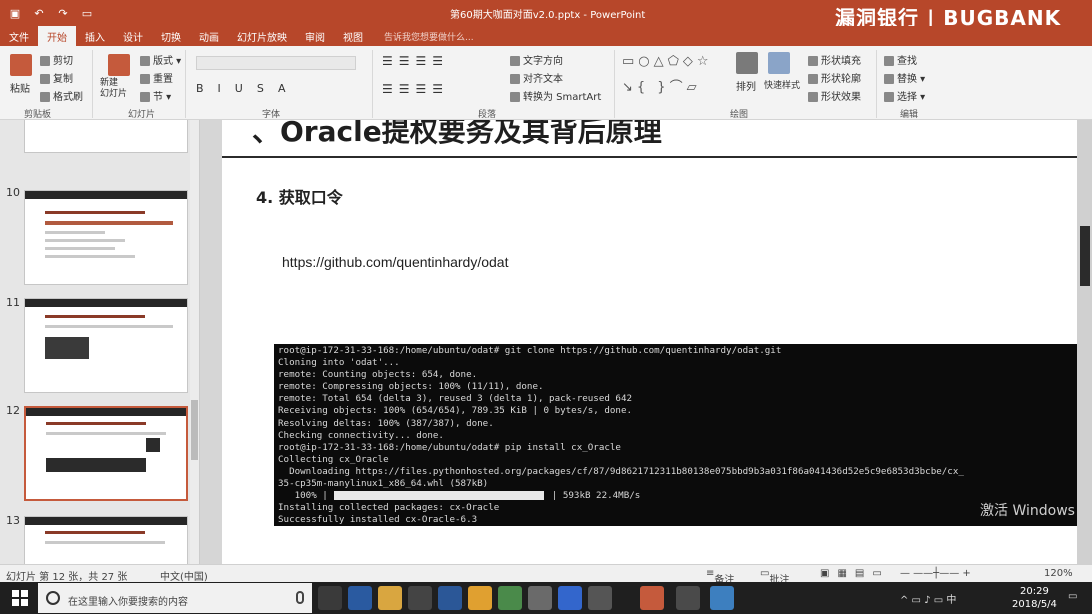  What do you see at coordinates (57, 36) in the screenshot?
I see `tab-home: 开始` at bounding box center [57, 36].